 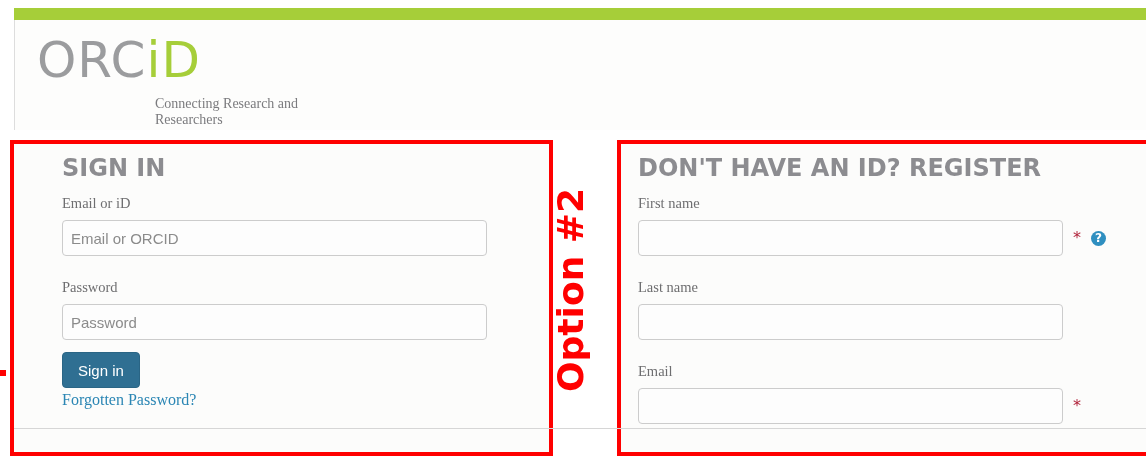 I want to click on field-label: Email or iD, so click(x=96, y=203).